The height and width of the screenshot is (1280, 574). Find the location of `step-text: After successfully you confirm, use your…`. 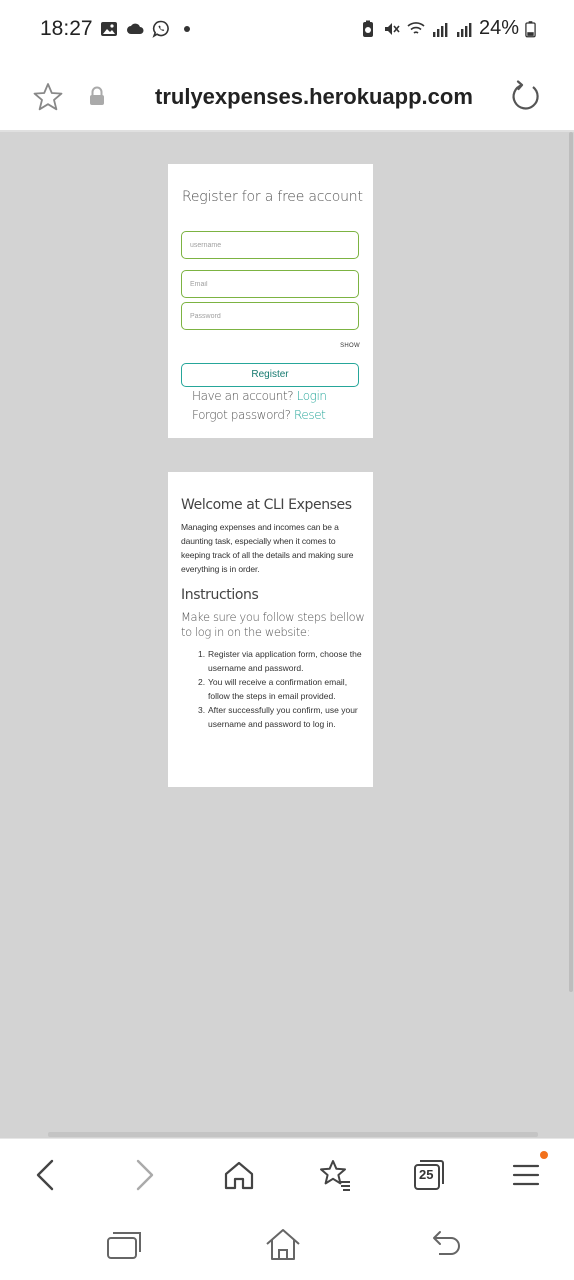

step-text: After successfully you confirm, use your… is located at coordinates (283, 717).